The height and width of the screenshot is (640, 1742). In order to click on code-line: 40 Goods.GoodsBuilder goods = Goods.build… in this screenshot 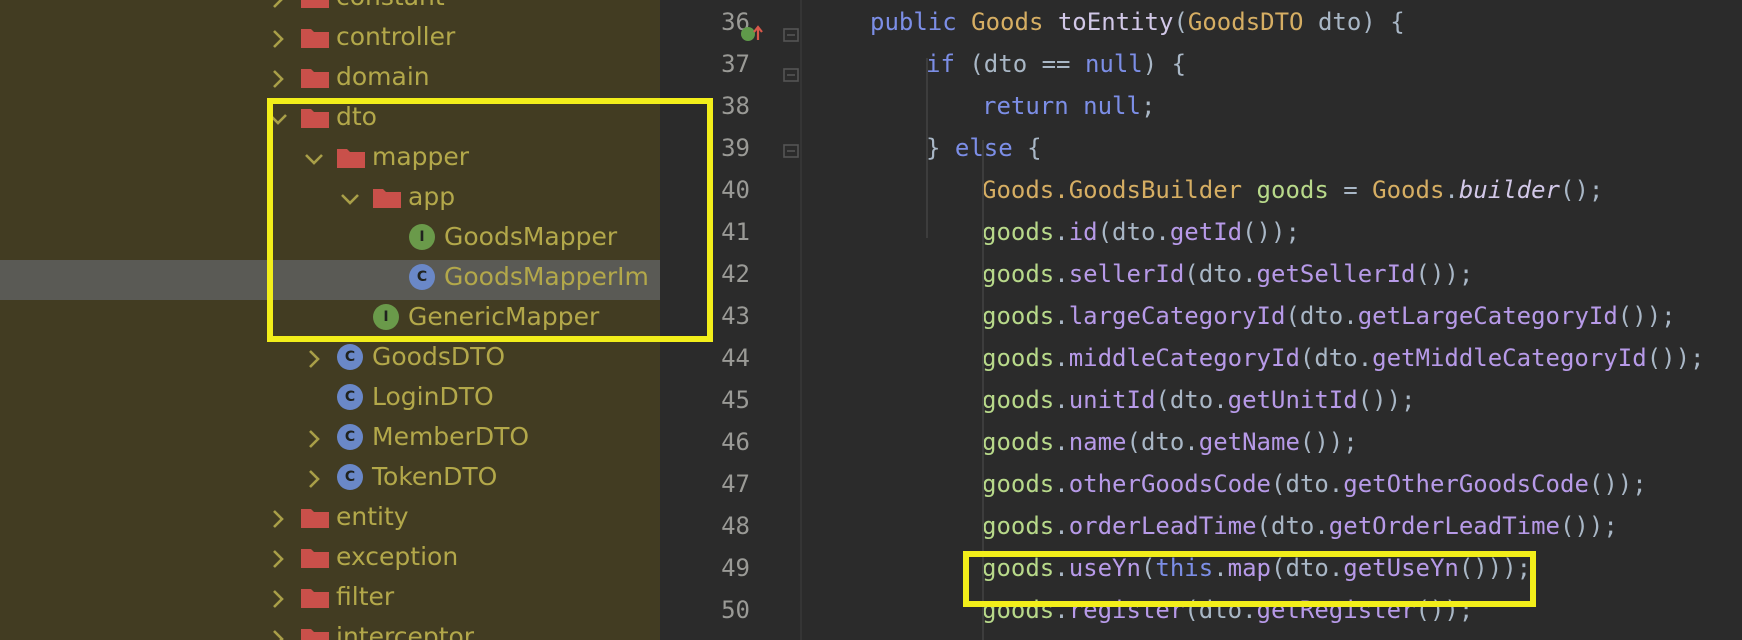, I will do `click(1216, 189)`.